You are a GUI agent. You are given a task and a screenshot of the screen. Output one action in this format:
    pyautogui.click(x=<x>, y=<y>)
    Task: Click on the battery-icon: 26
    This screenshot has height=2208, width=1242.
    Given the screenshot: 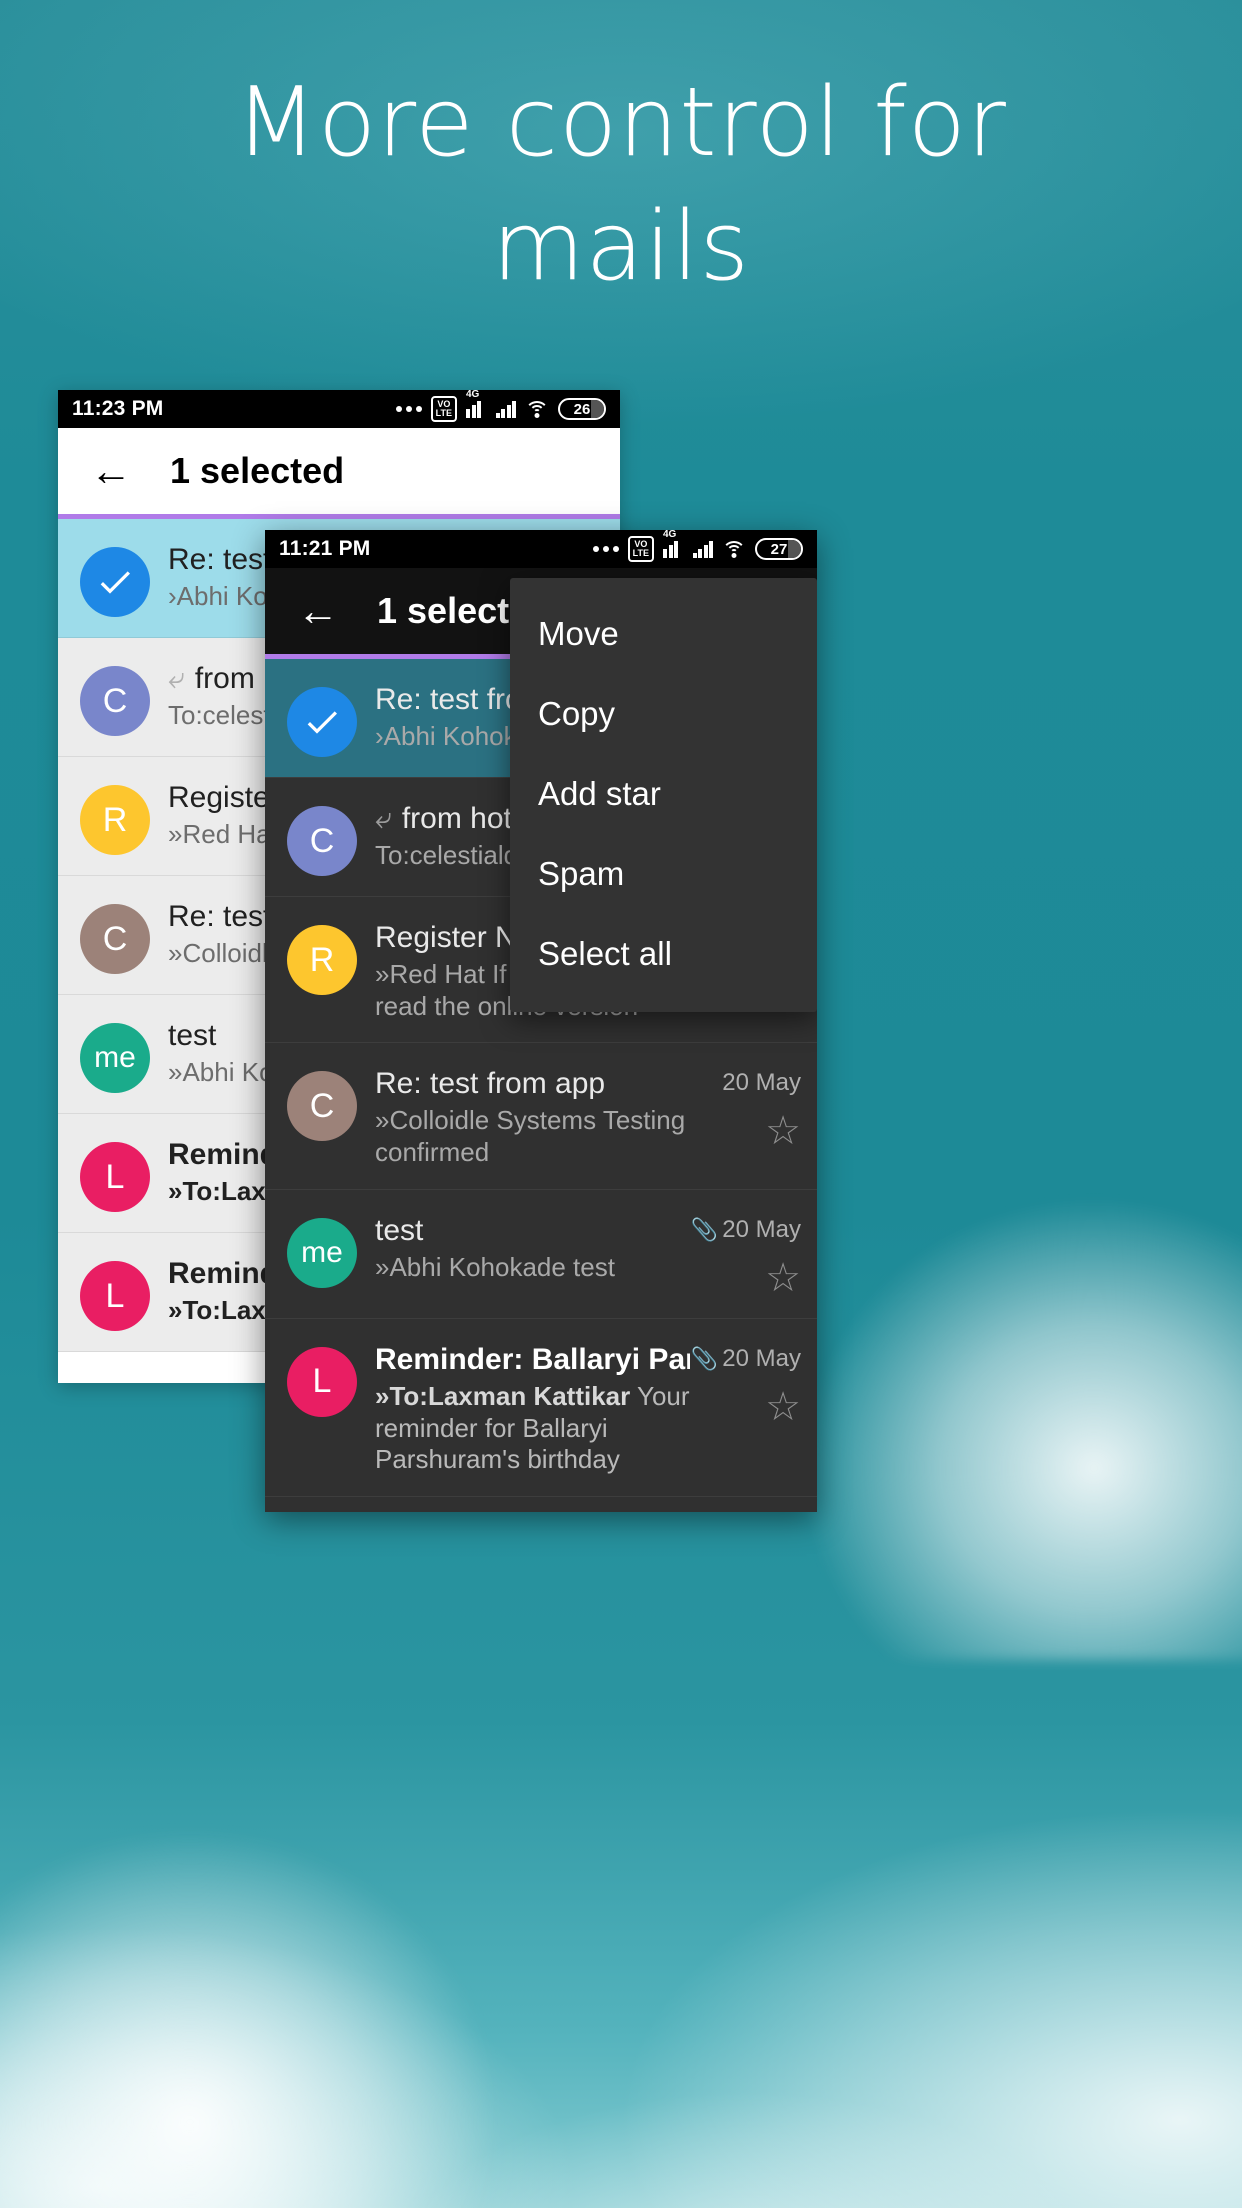 What is the action you would take?
    pyautogui.click(x=582, y=409)
    